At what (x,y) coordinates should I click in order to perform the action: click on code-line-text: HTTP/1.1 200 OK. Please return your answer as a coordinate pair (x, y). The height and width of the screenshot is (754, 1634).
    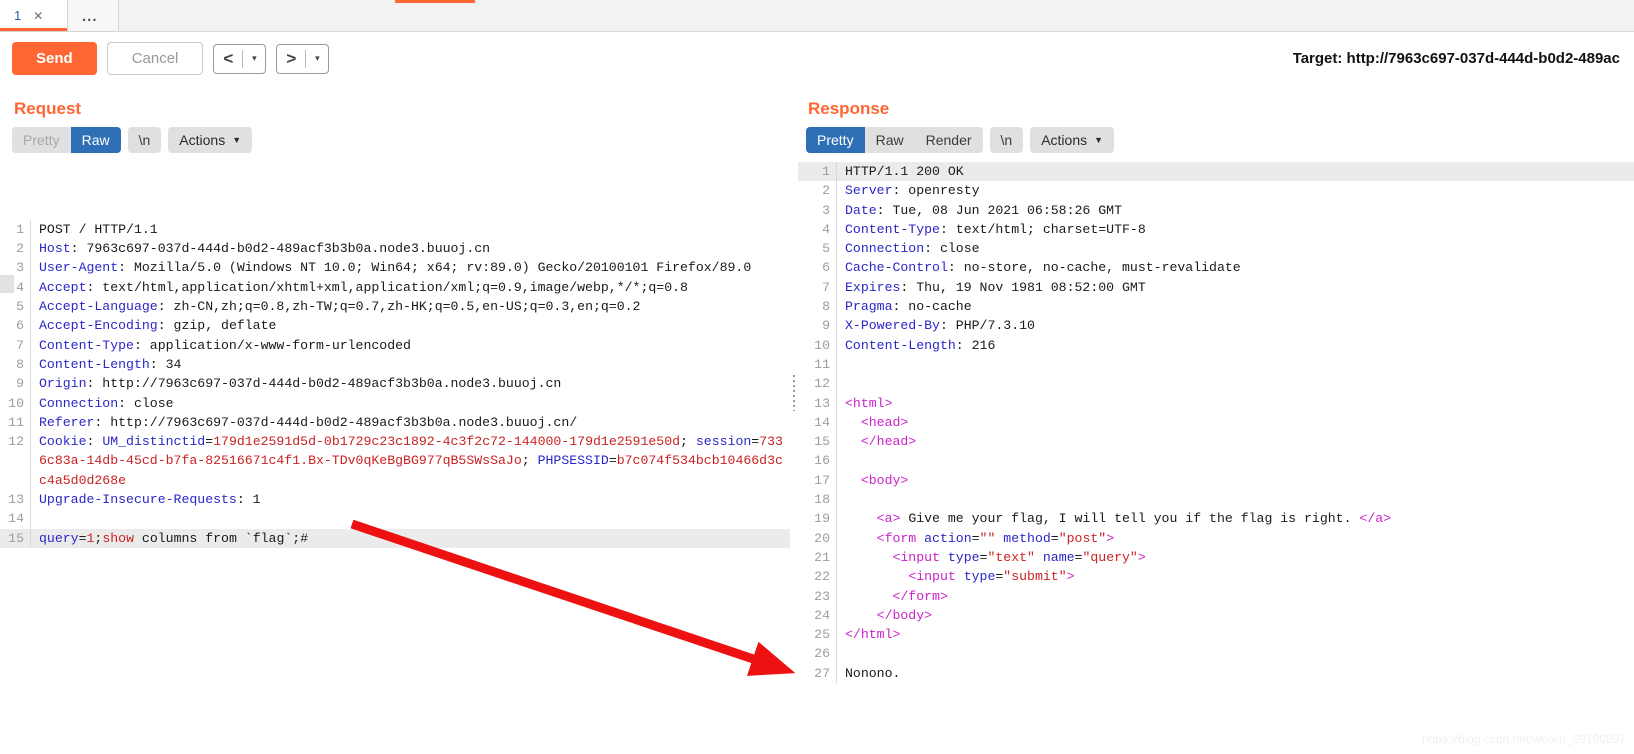
    Looking at the image, I should click on (1235, 172).